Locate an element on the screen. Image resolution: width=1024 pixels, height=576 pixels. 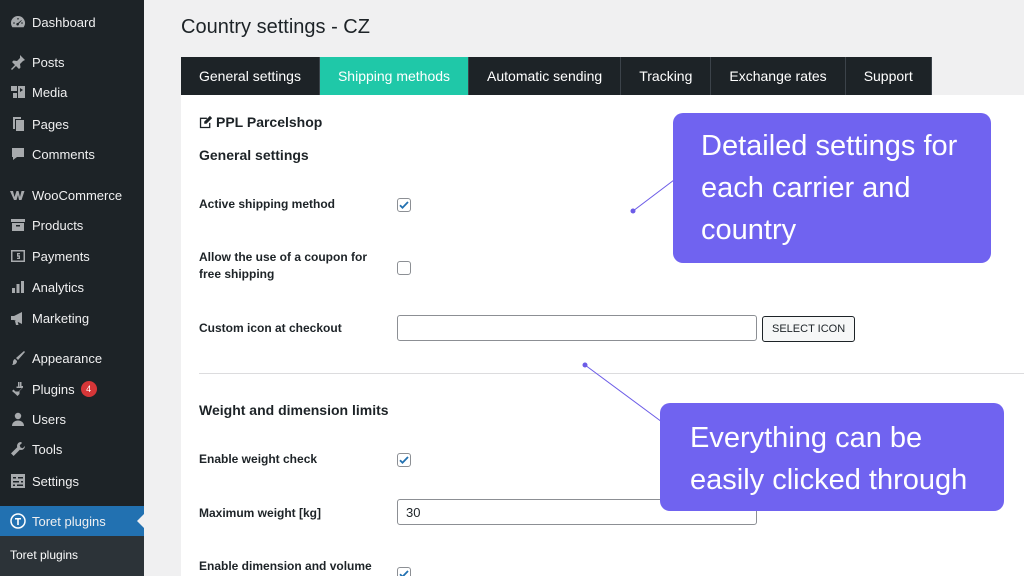
active-shipping-label: Active shipping method is located at coordinates (267, 204).